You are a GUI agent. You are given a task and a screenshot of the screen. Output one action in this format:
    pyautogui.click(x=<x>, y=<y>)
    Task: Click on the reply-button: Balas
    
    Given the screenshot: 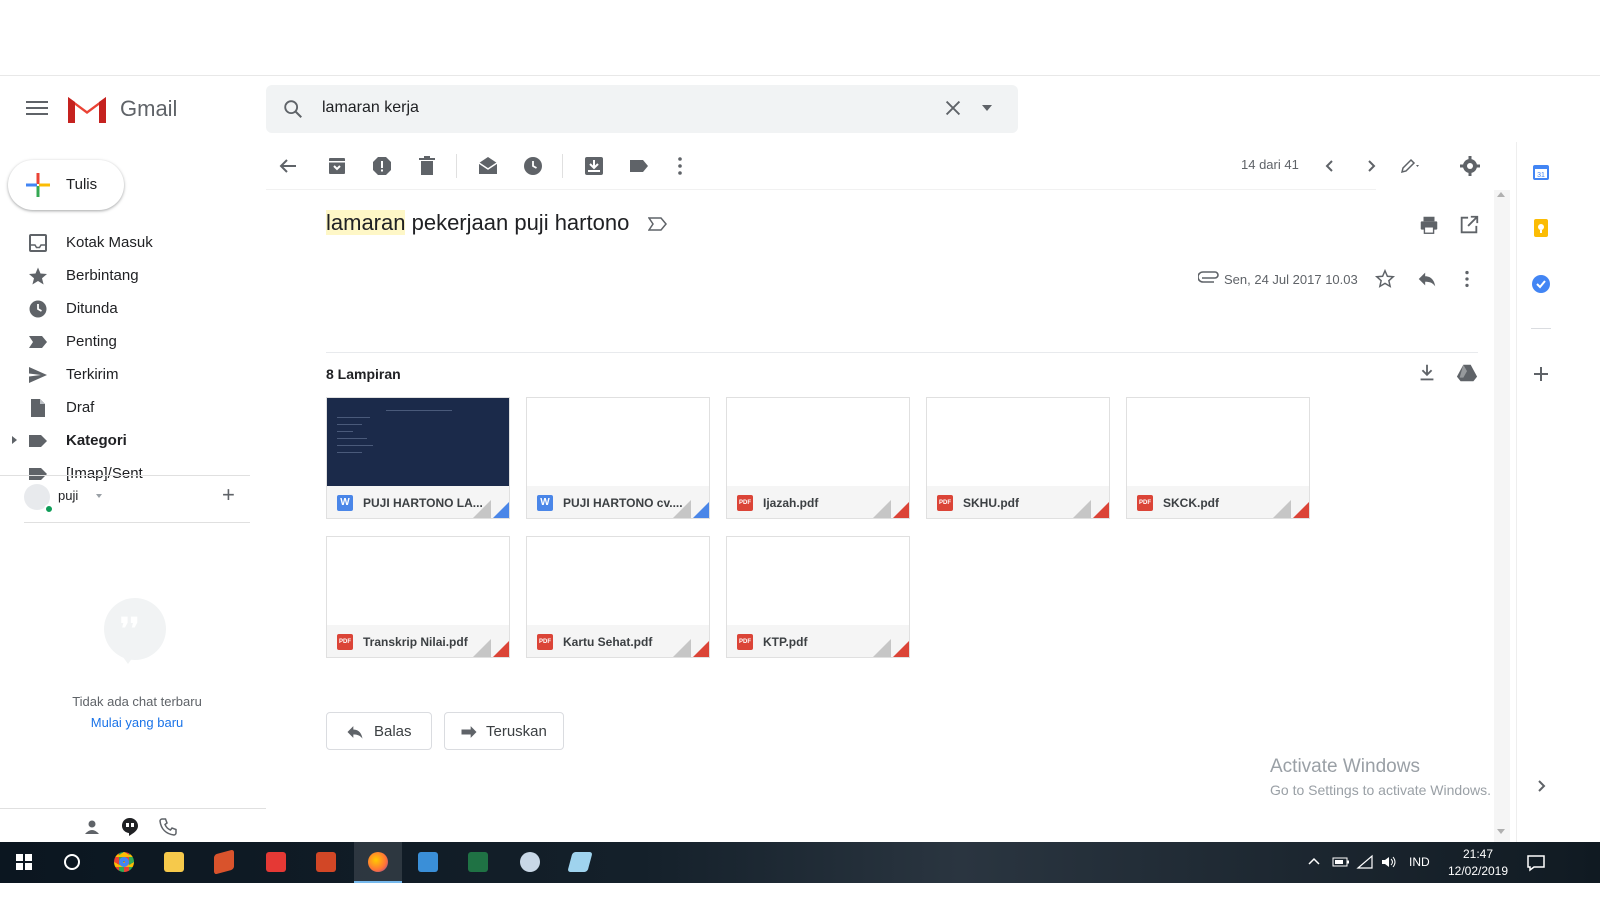 What is the action you would take?
    pyautogui.click(x=379, y=731)
    